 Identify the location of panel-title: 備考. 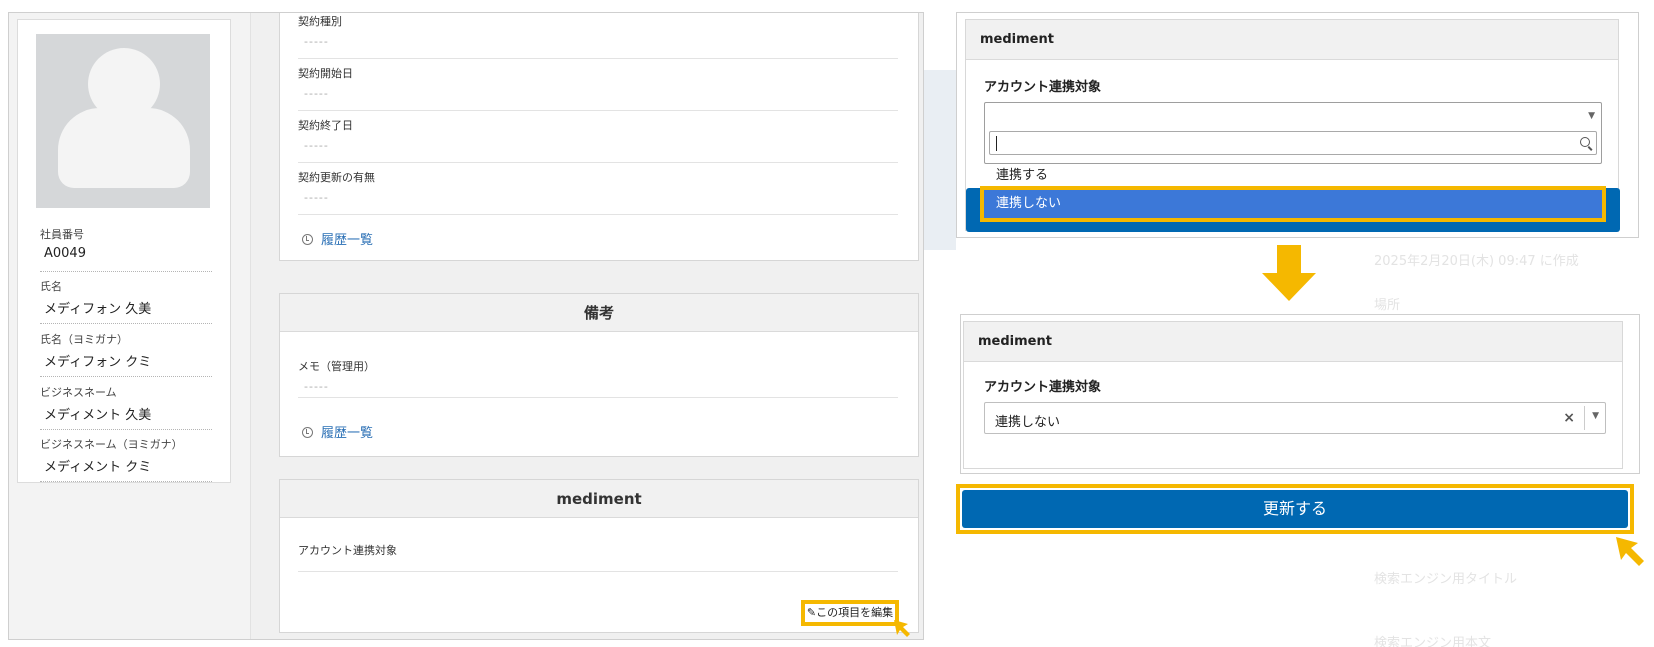
(599, 313).